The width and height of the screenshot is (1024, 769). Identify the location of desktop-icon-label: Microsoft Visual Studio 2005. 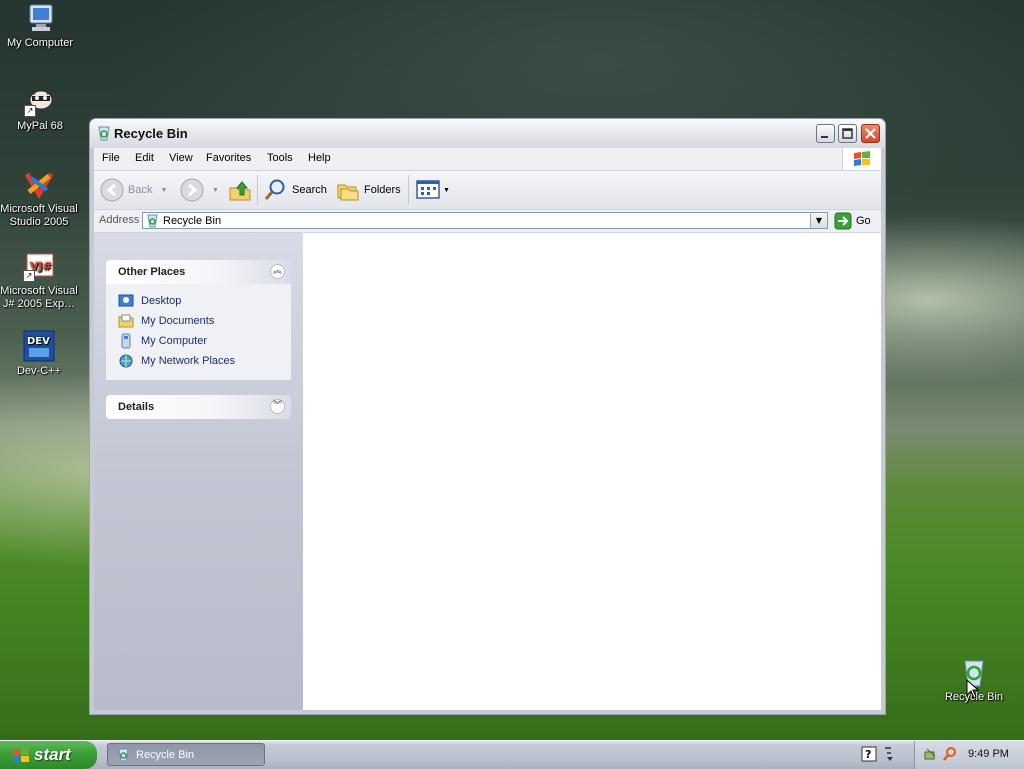
(39, 215).